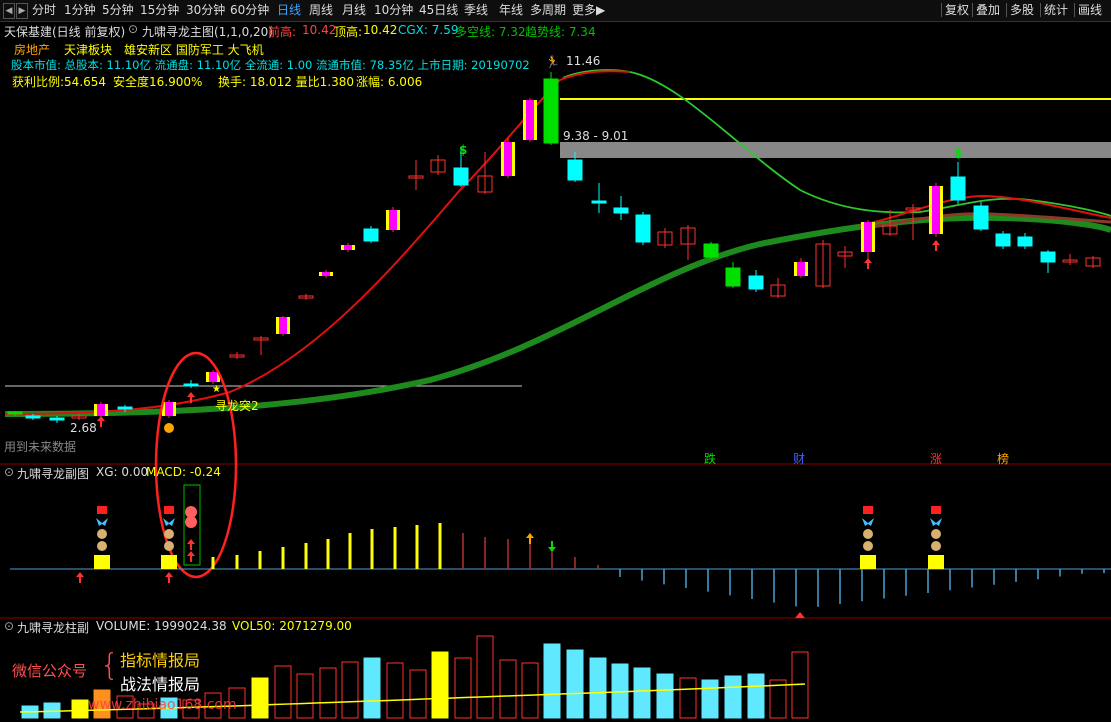 The image size is (1111, 722). What do you see at coordinates (53, 627) in the screenshot?
I see `volume-panel-title: 九啸寻龙柱副` at bounding box center [53, 627].